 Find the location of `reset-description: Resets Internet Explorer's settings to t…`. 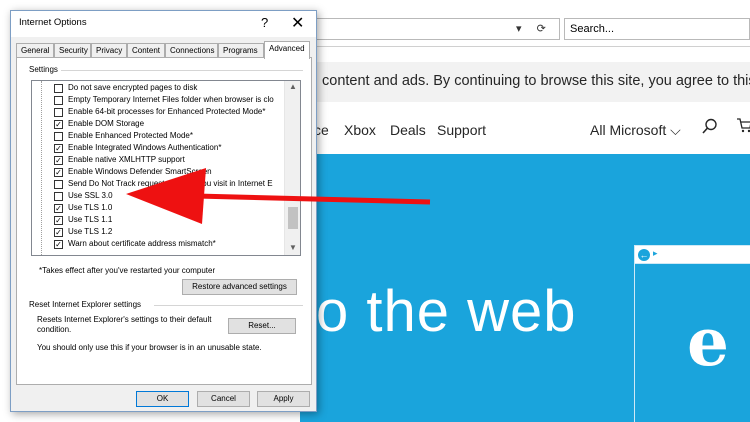

reset-description: Resets Internet Explorer's settings to t… is located at coordinates (124, 324).